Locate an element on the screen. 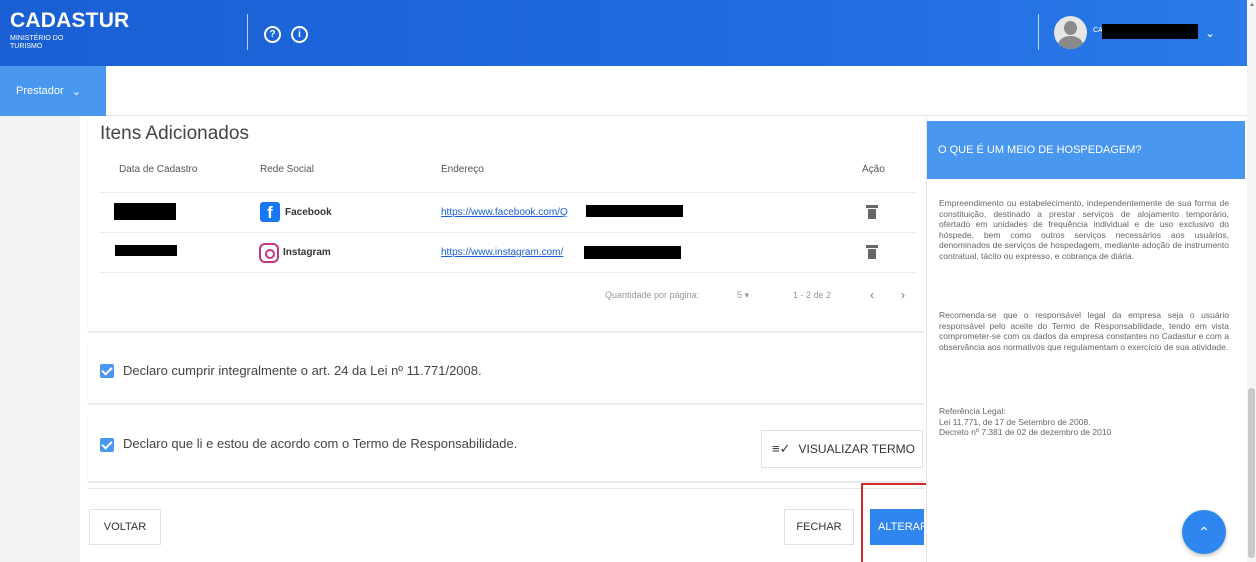 This screenshot has height=562, width=1256. close-button: FECHAR is located at coordinates (819, 527).